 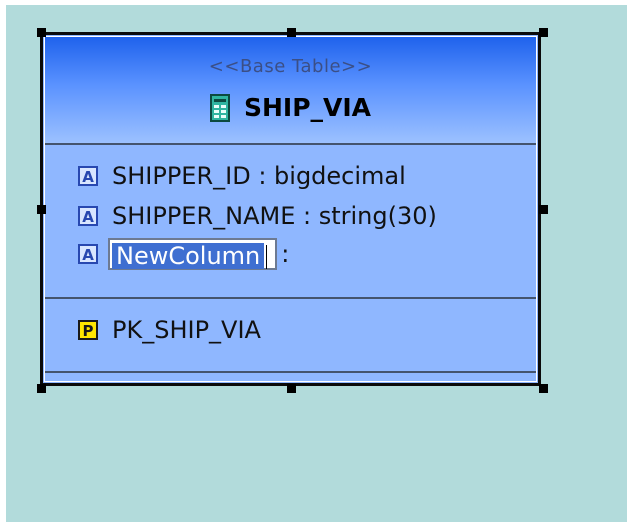 What do you see at coordinates (290, 66) in the screenshot?
I see `entity-stereotype: <<Base Table>>` at bounding box center [290, 66].